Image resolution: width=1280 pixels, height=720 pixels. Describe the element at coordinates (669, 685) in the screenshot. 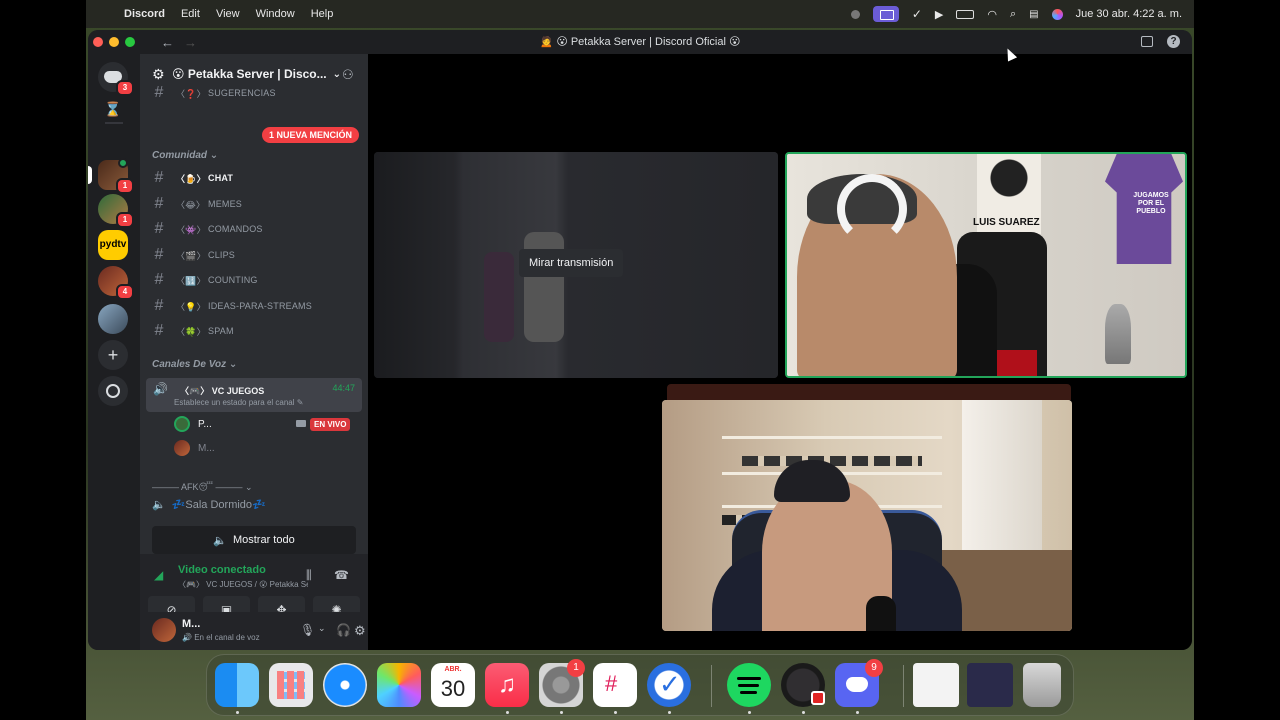

I see `dock-ticktick-icon: ✓` at that location.